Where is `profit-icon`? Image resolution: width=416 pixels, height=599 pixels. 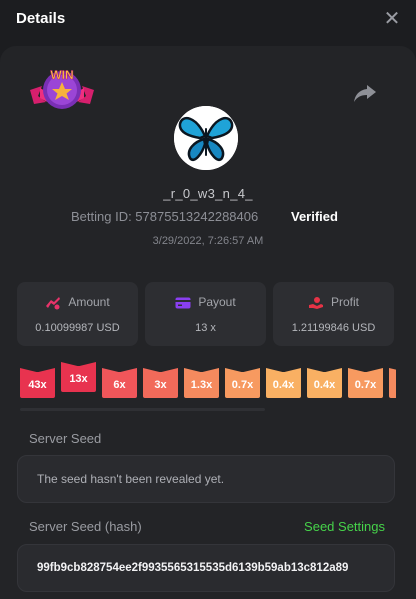
profit-icon is located at coordinates (315, 302).